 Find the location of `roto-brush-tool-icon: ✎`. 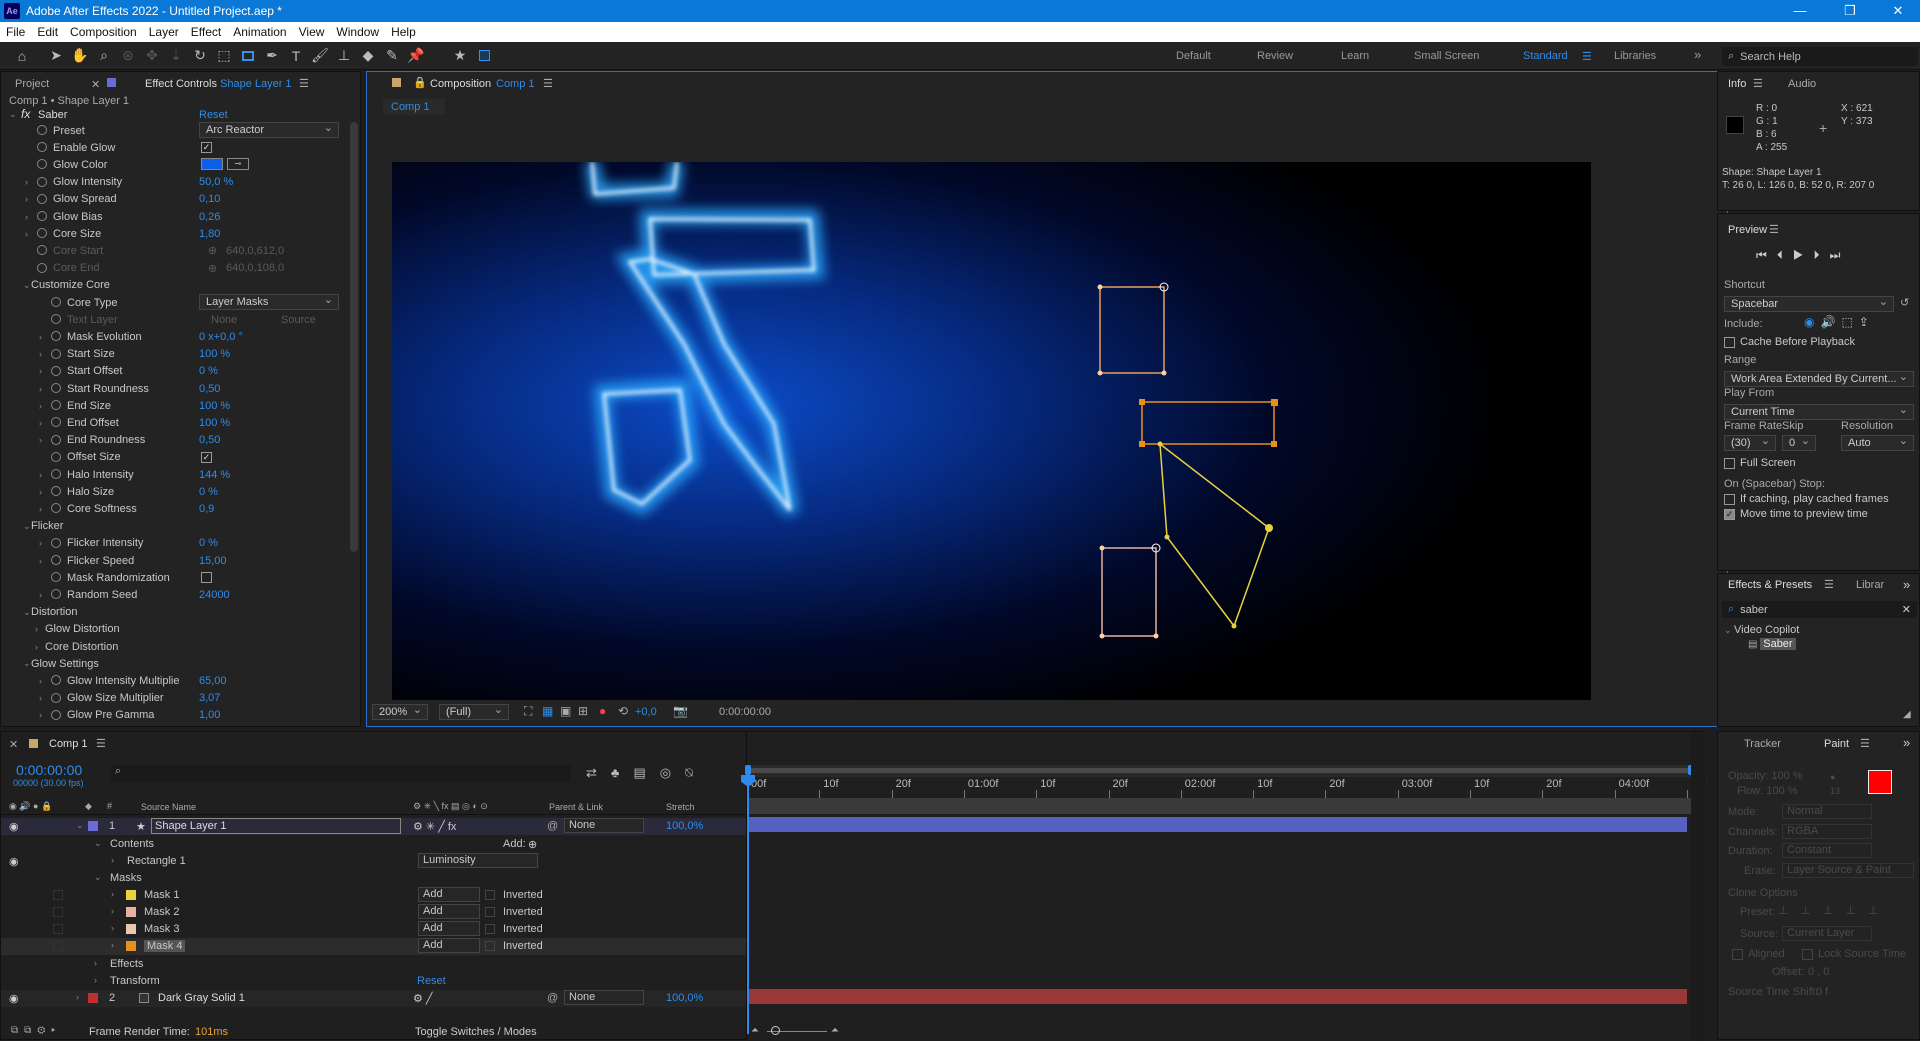

roto-brush-tool-icon: ✎ is located at coordinates (392, 56).